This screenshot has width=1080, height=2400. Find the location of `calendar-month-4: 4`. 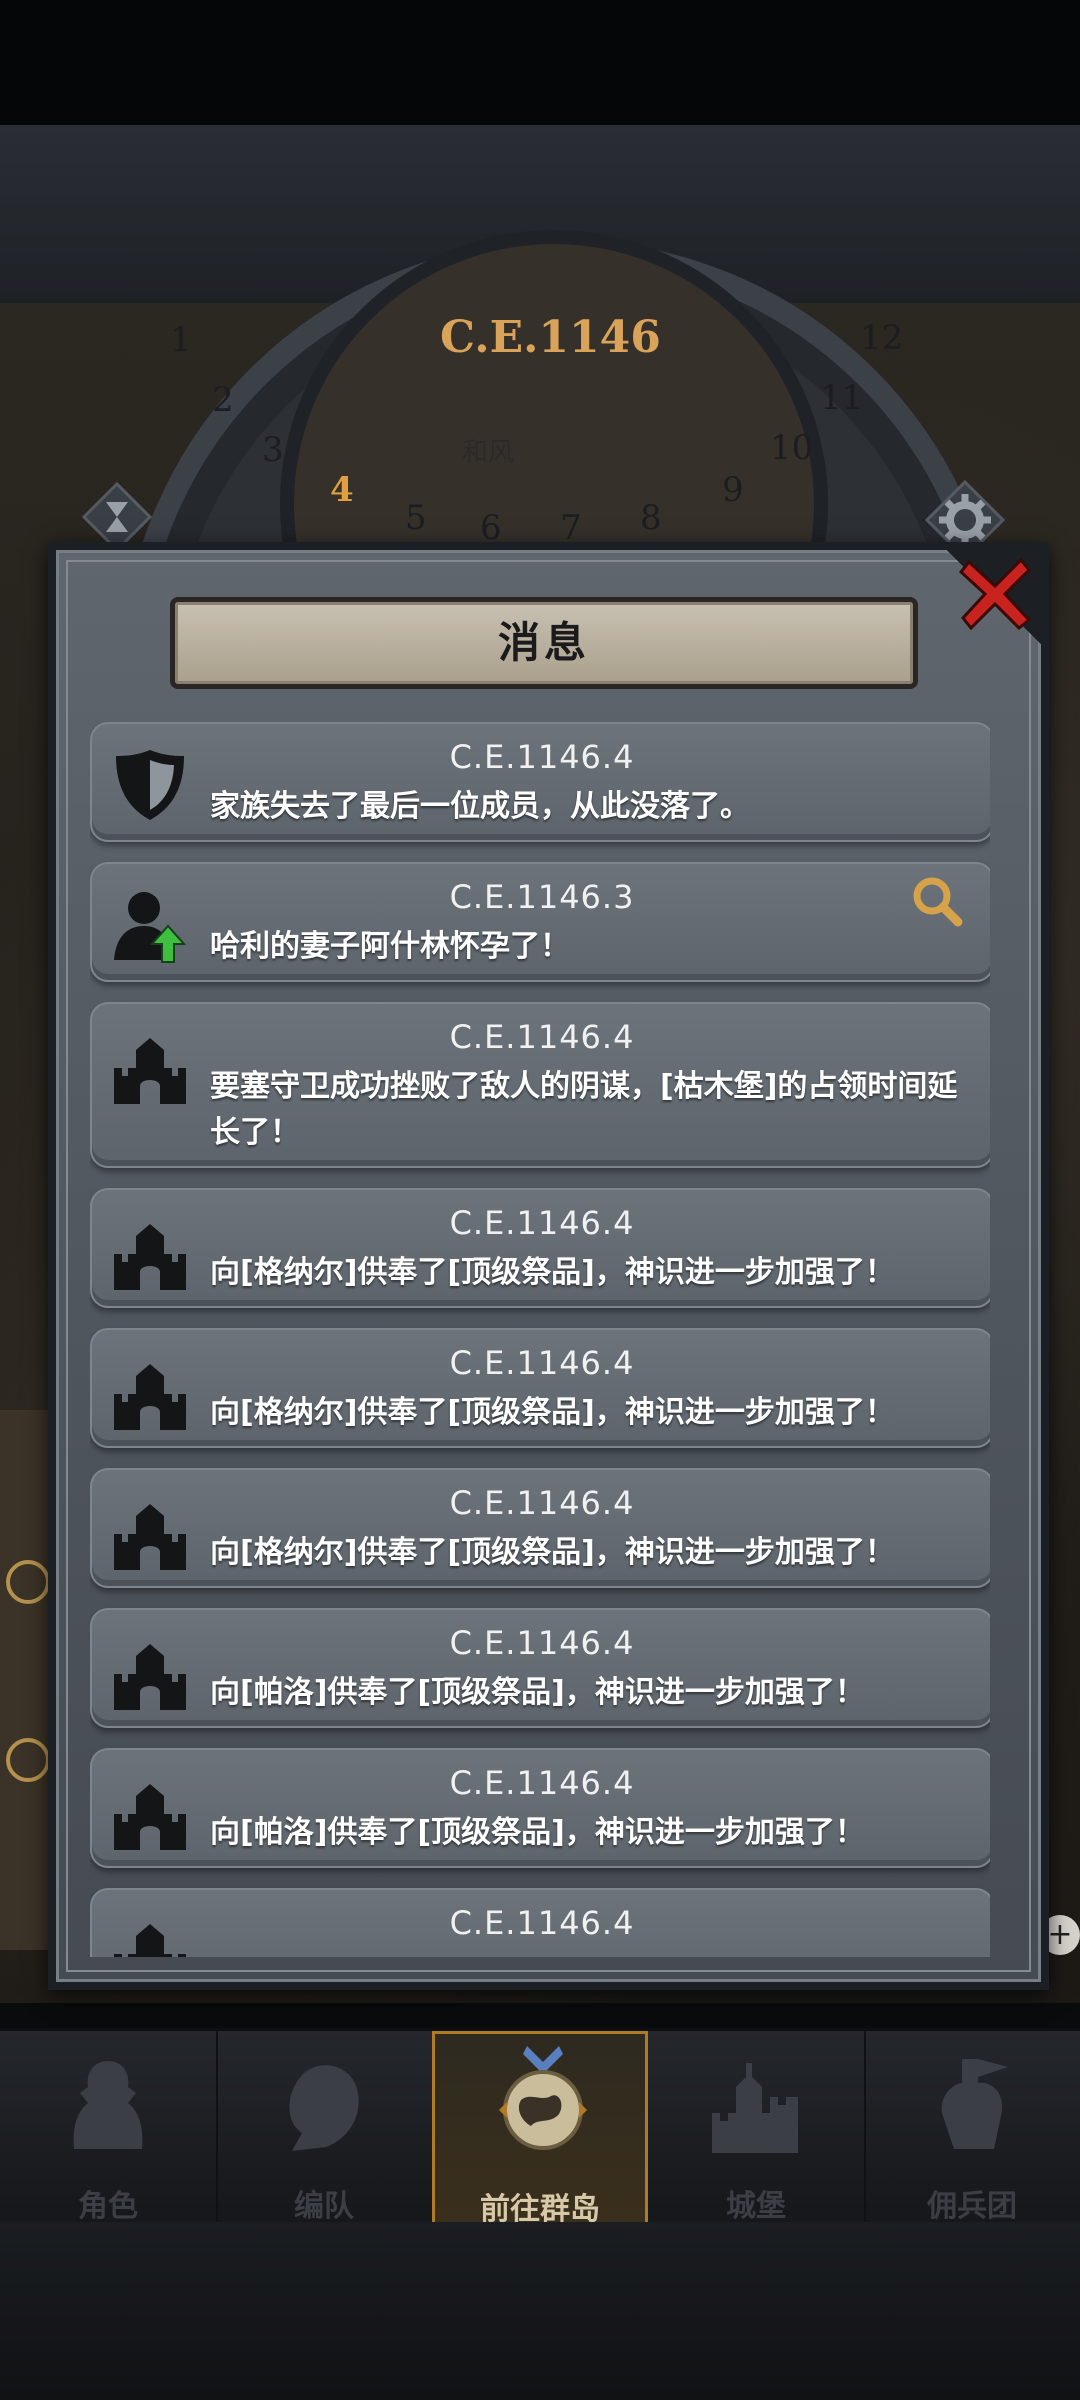

calendar-month-4: 4 is located at coordinates (342, 490).